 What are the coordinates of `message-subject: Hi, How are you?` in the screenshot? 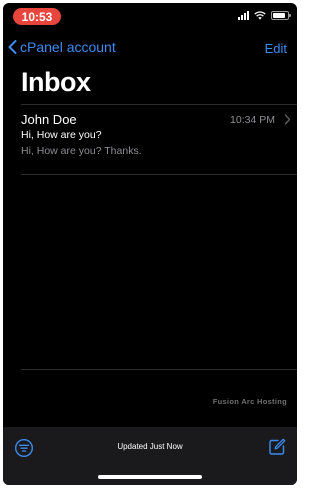 It's located at (61, 135).